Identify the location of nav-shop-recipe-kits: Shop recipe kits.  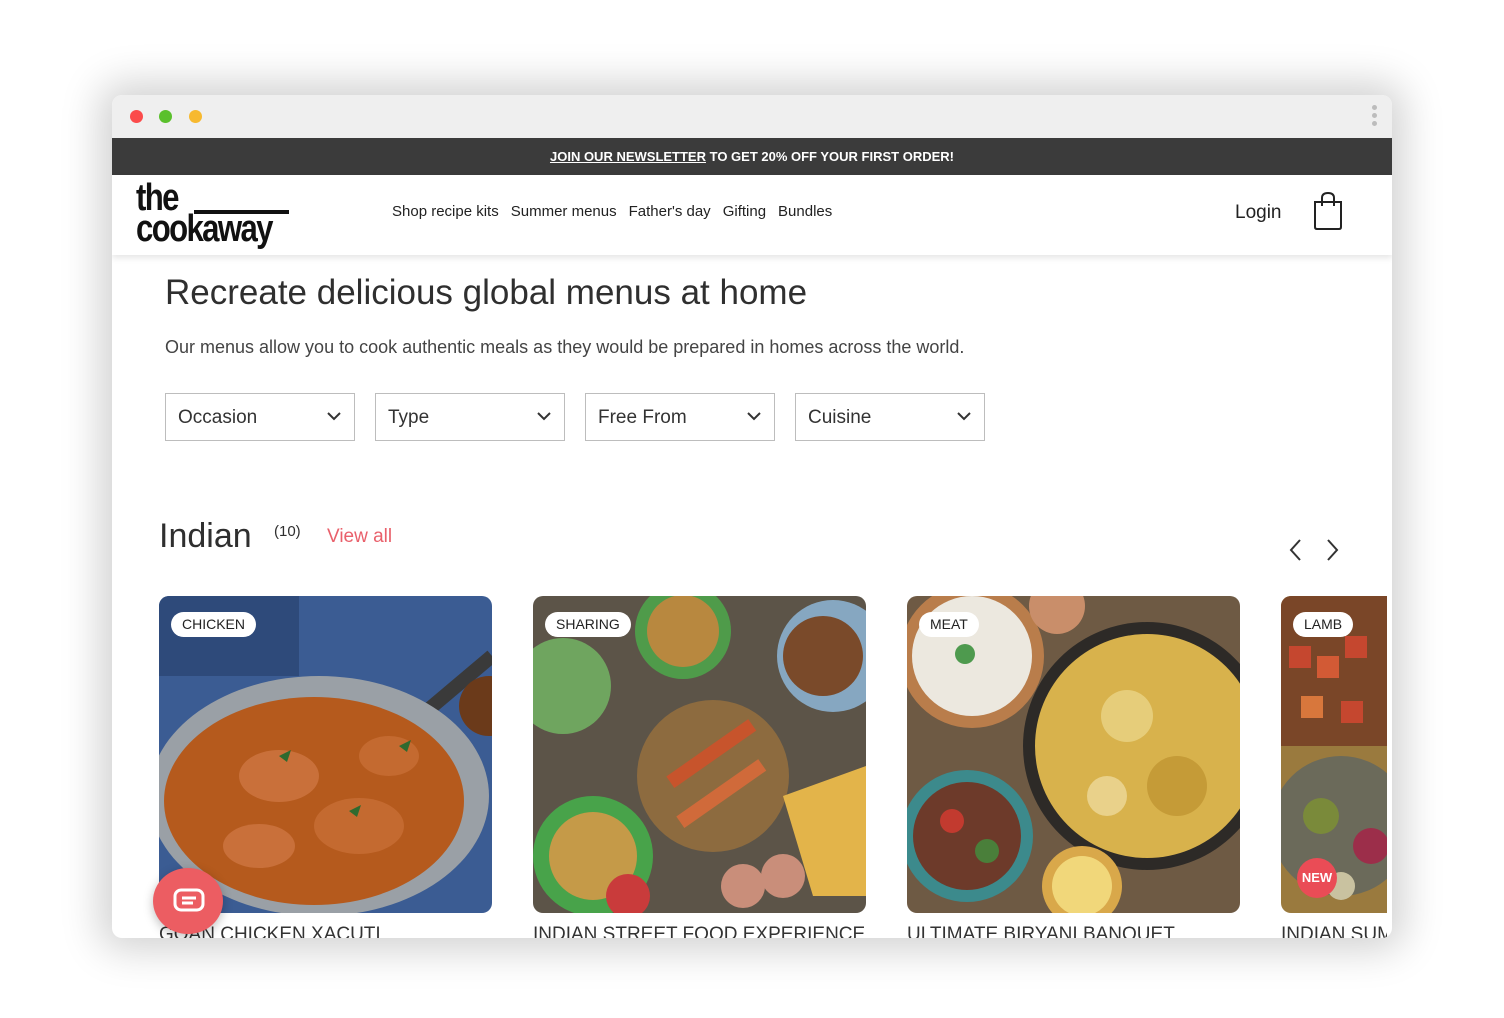
(445, 211).